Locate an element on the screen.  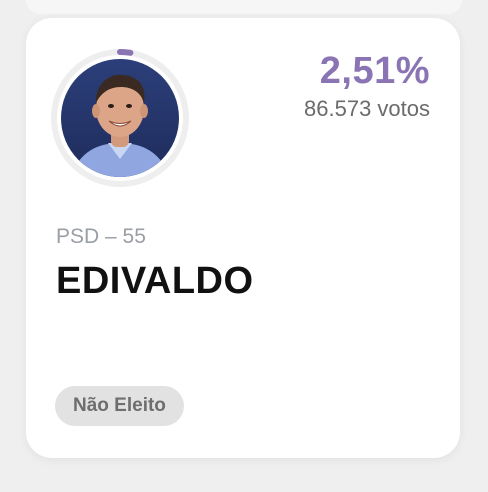
status-badge: Não Eleito is located at coordinates (119, 406).